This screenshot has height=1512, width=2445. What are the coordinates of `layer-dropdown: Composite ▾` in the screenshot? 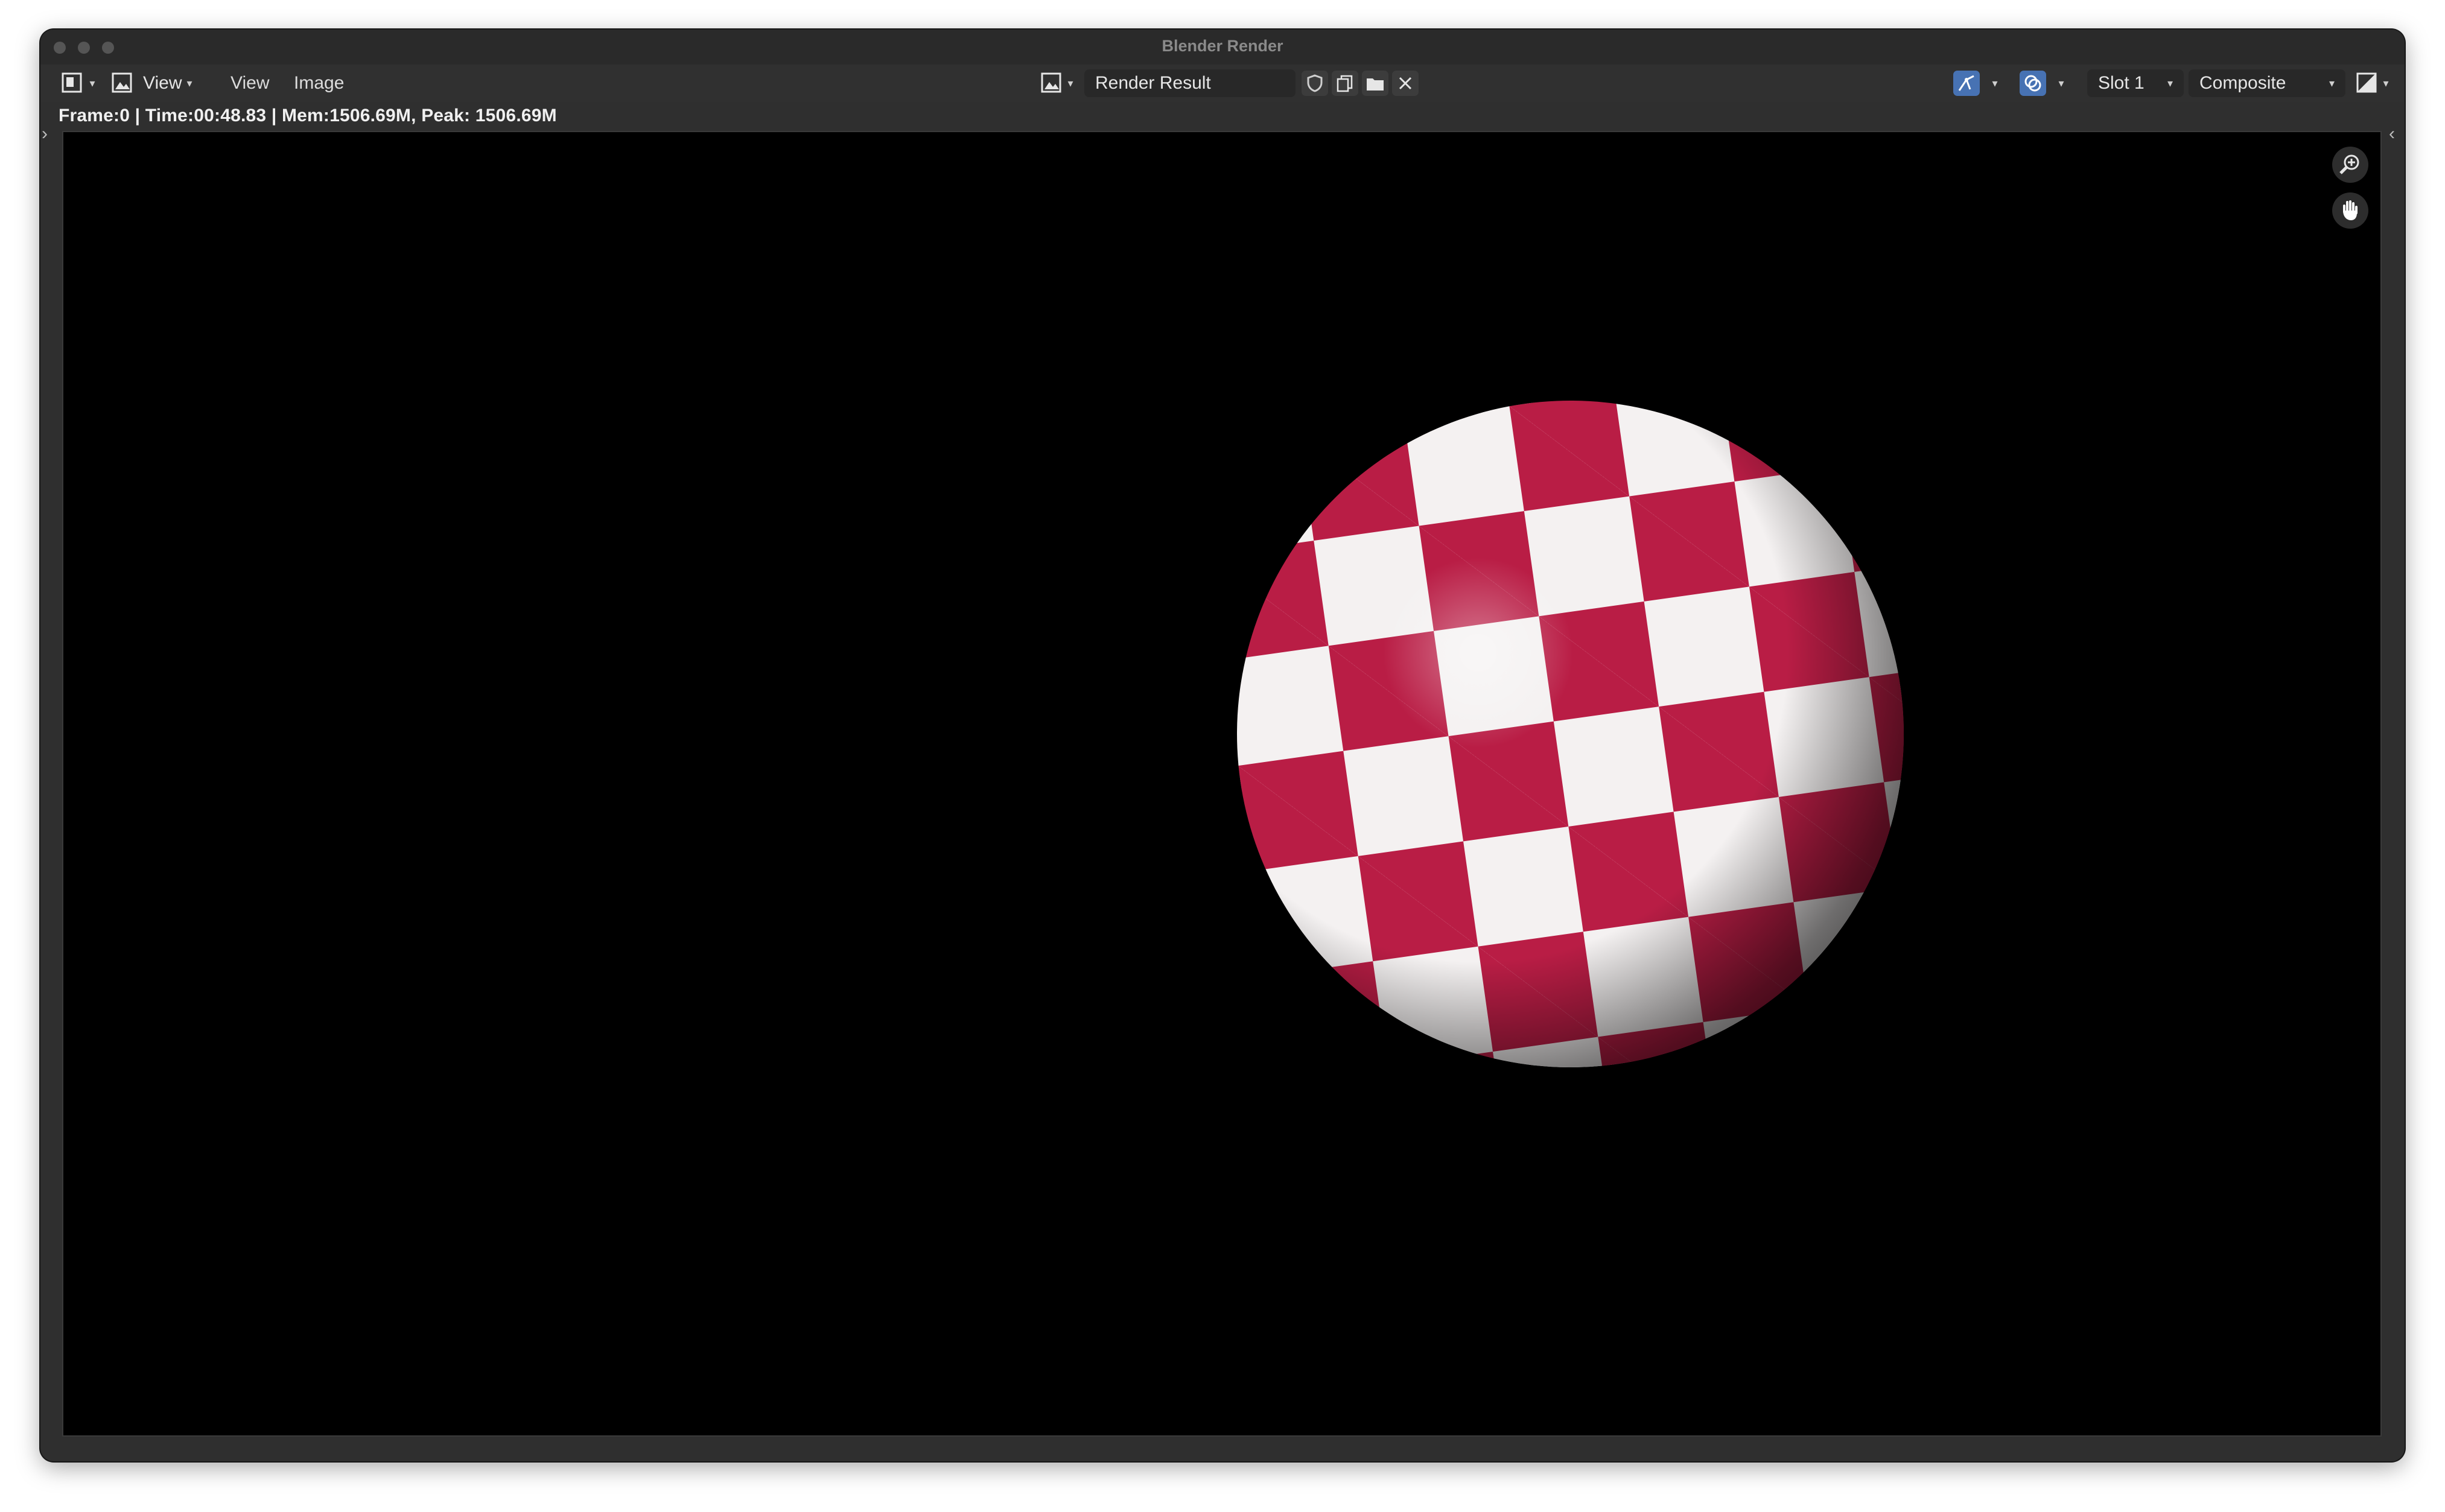 It's located at (2267, 83).